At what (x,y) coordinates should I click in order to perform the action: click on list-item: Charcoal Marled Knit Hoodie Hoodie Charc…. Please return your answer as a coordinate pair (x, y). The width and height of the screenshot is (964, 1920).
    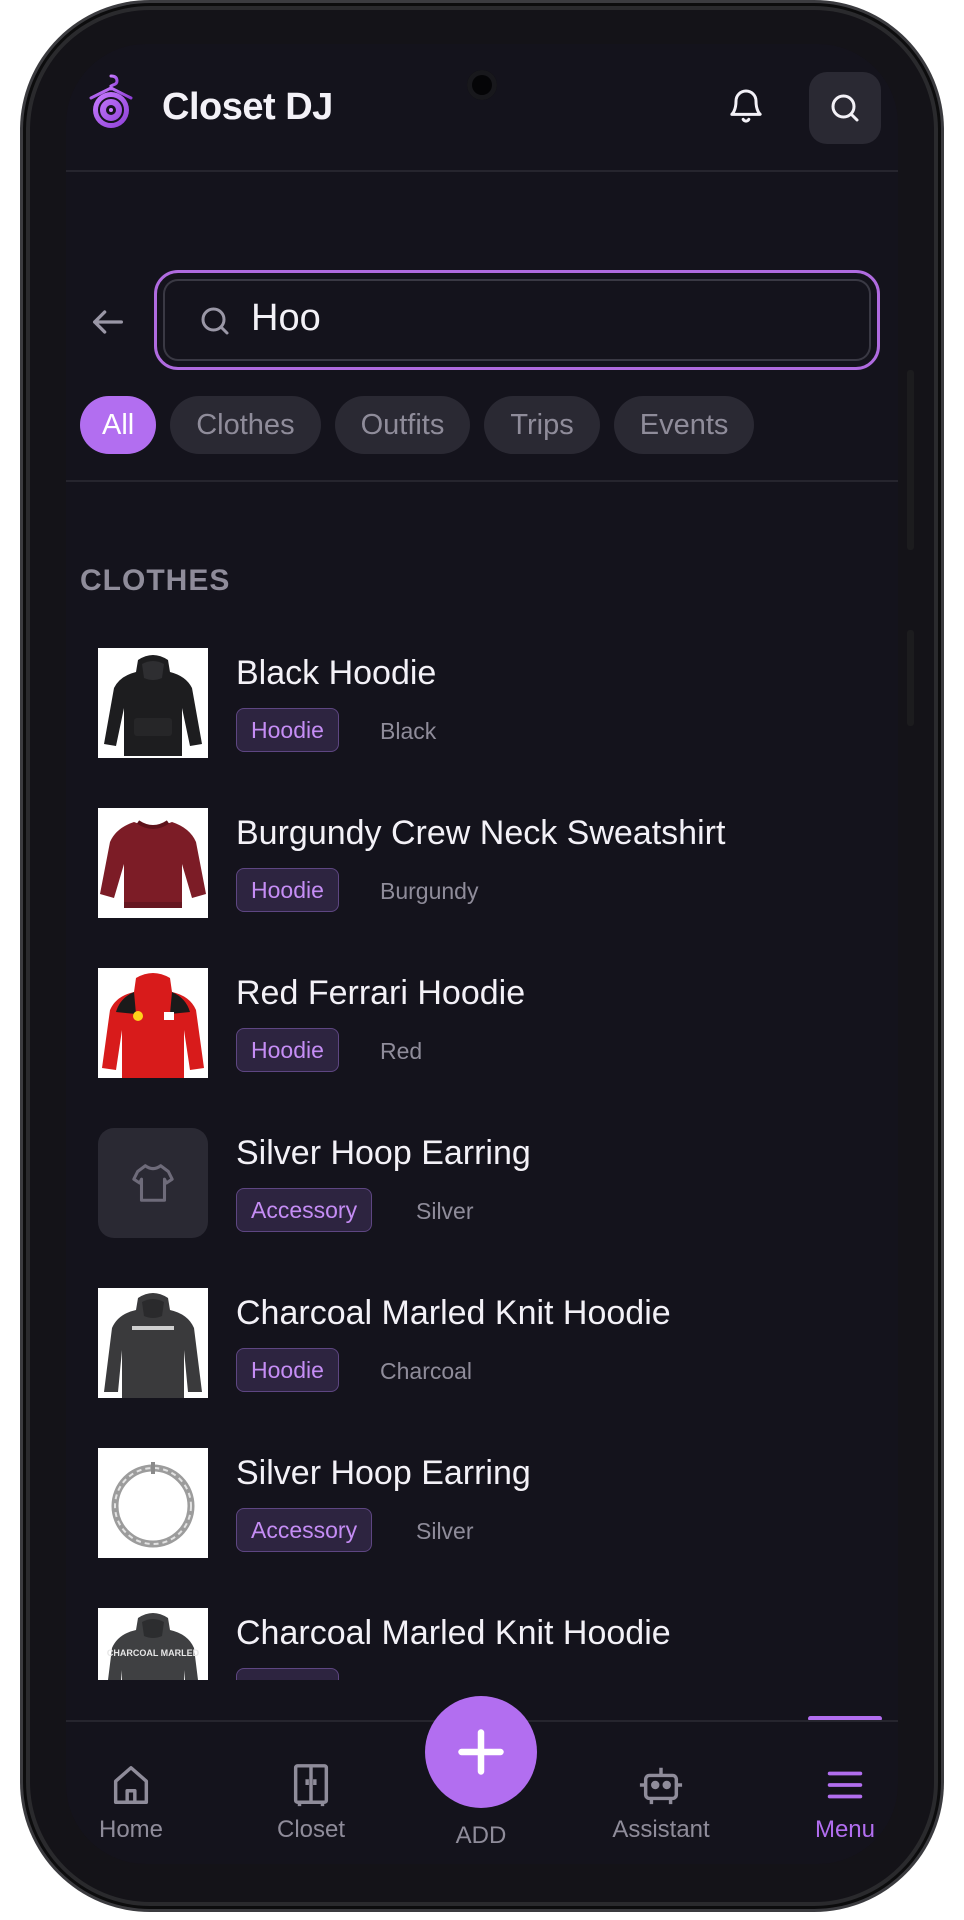
    Looking at the image, I should click on (493, 1353).